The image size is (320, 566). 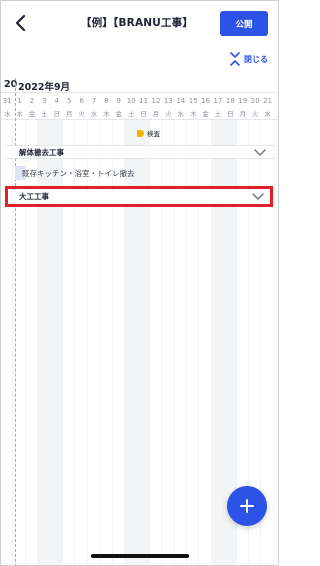 I want to click on milestone: 検査, so click(x=148, y=133).